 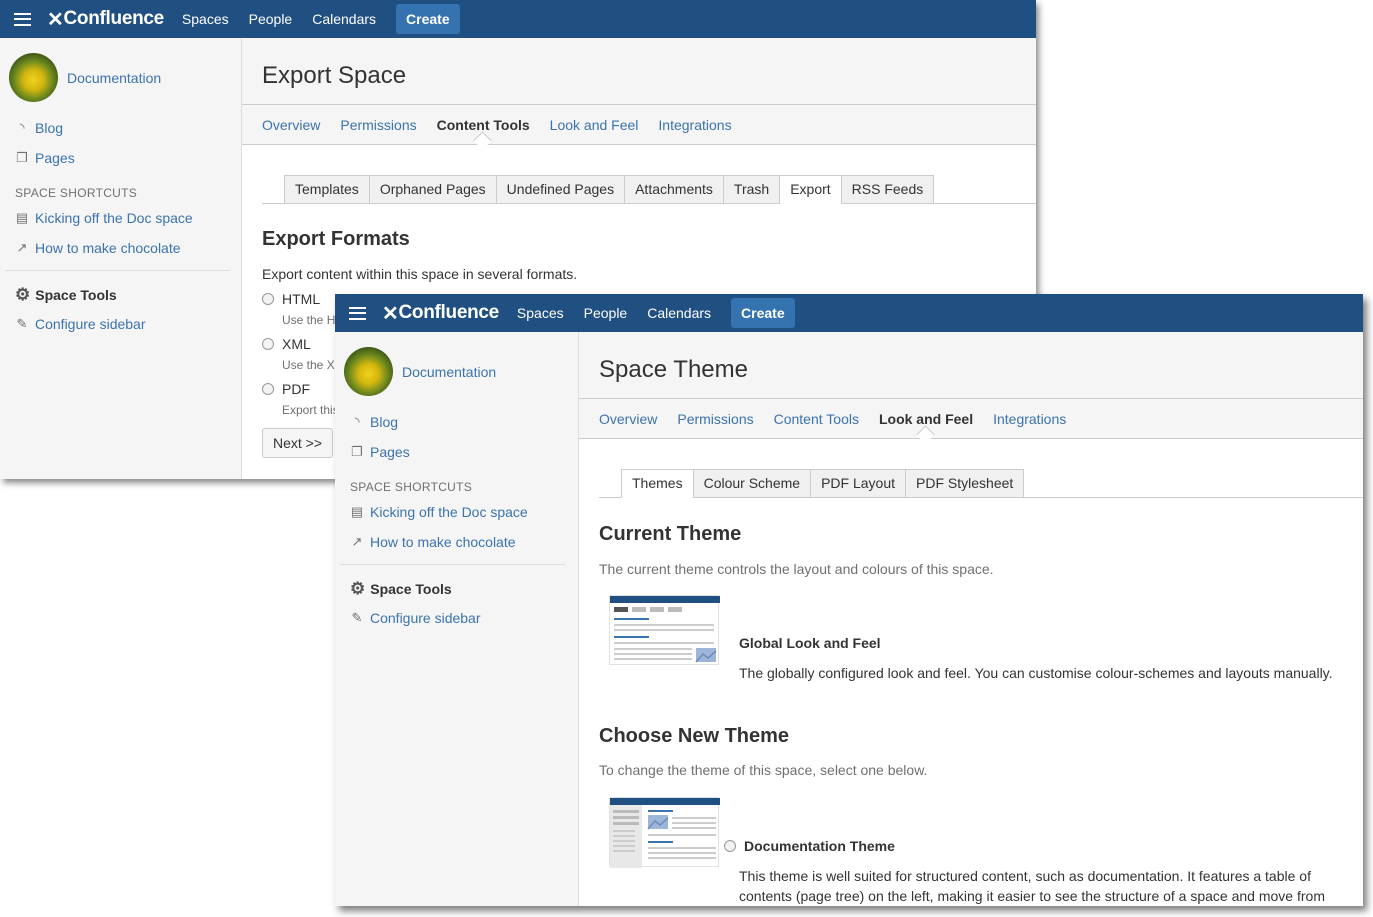 I want to click on pdf-radio, so click(x=268, y=389).